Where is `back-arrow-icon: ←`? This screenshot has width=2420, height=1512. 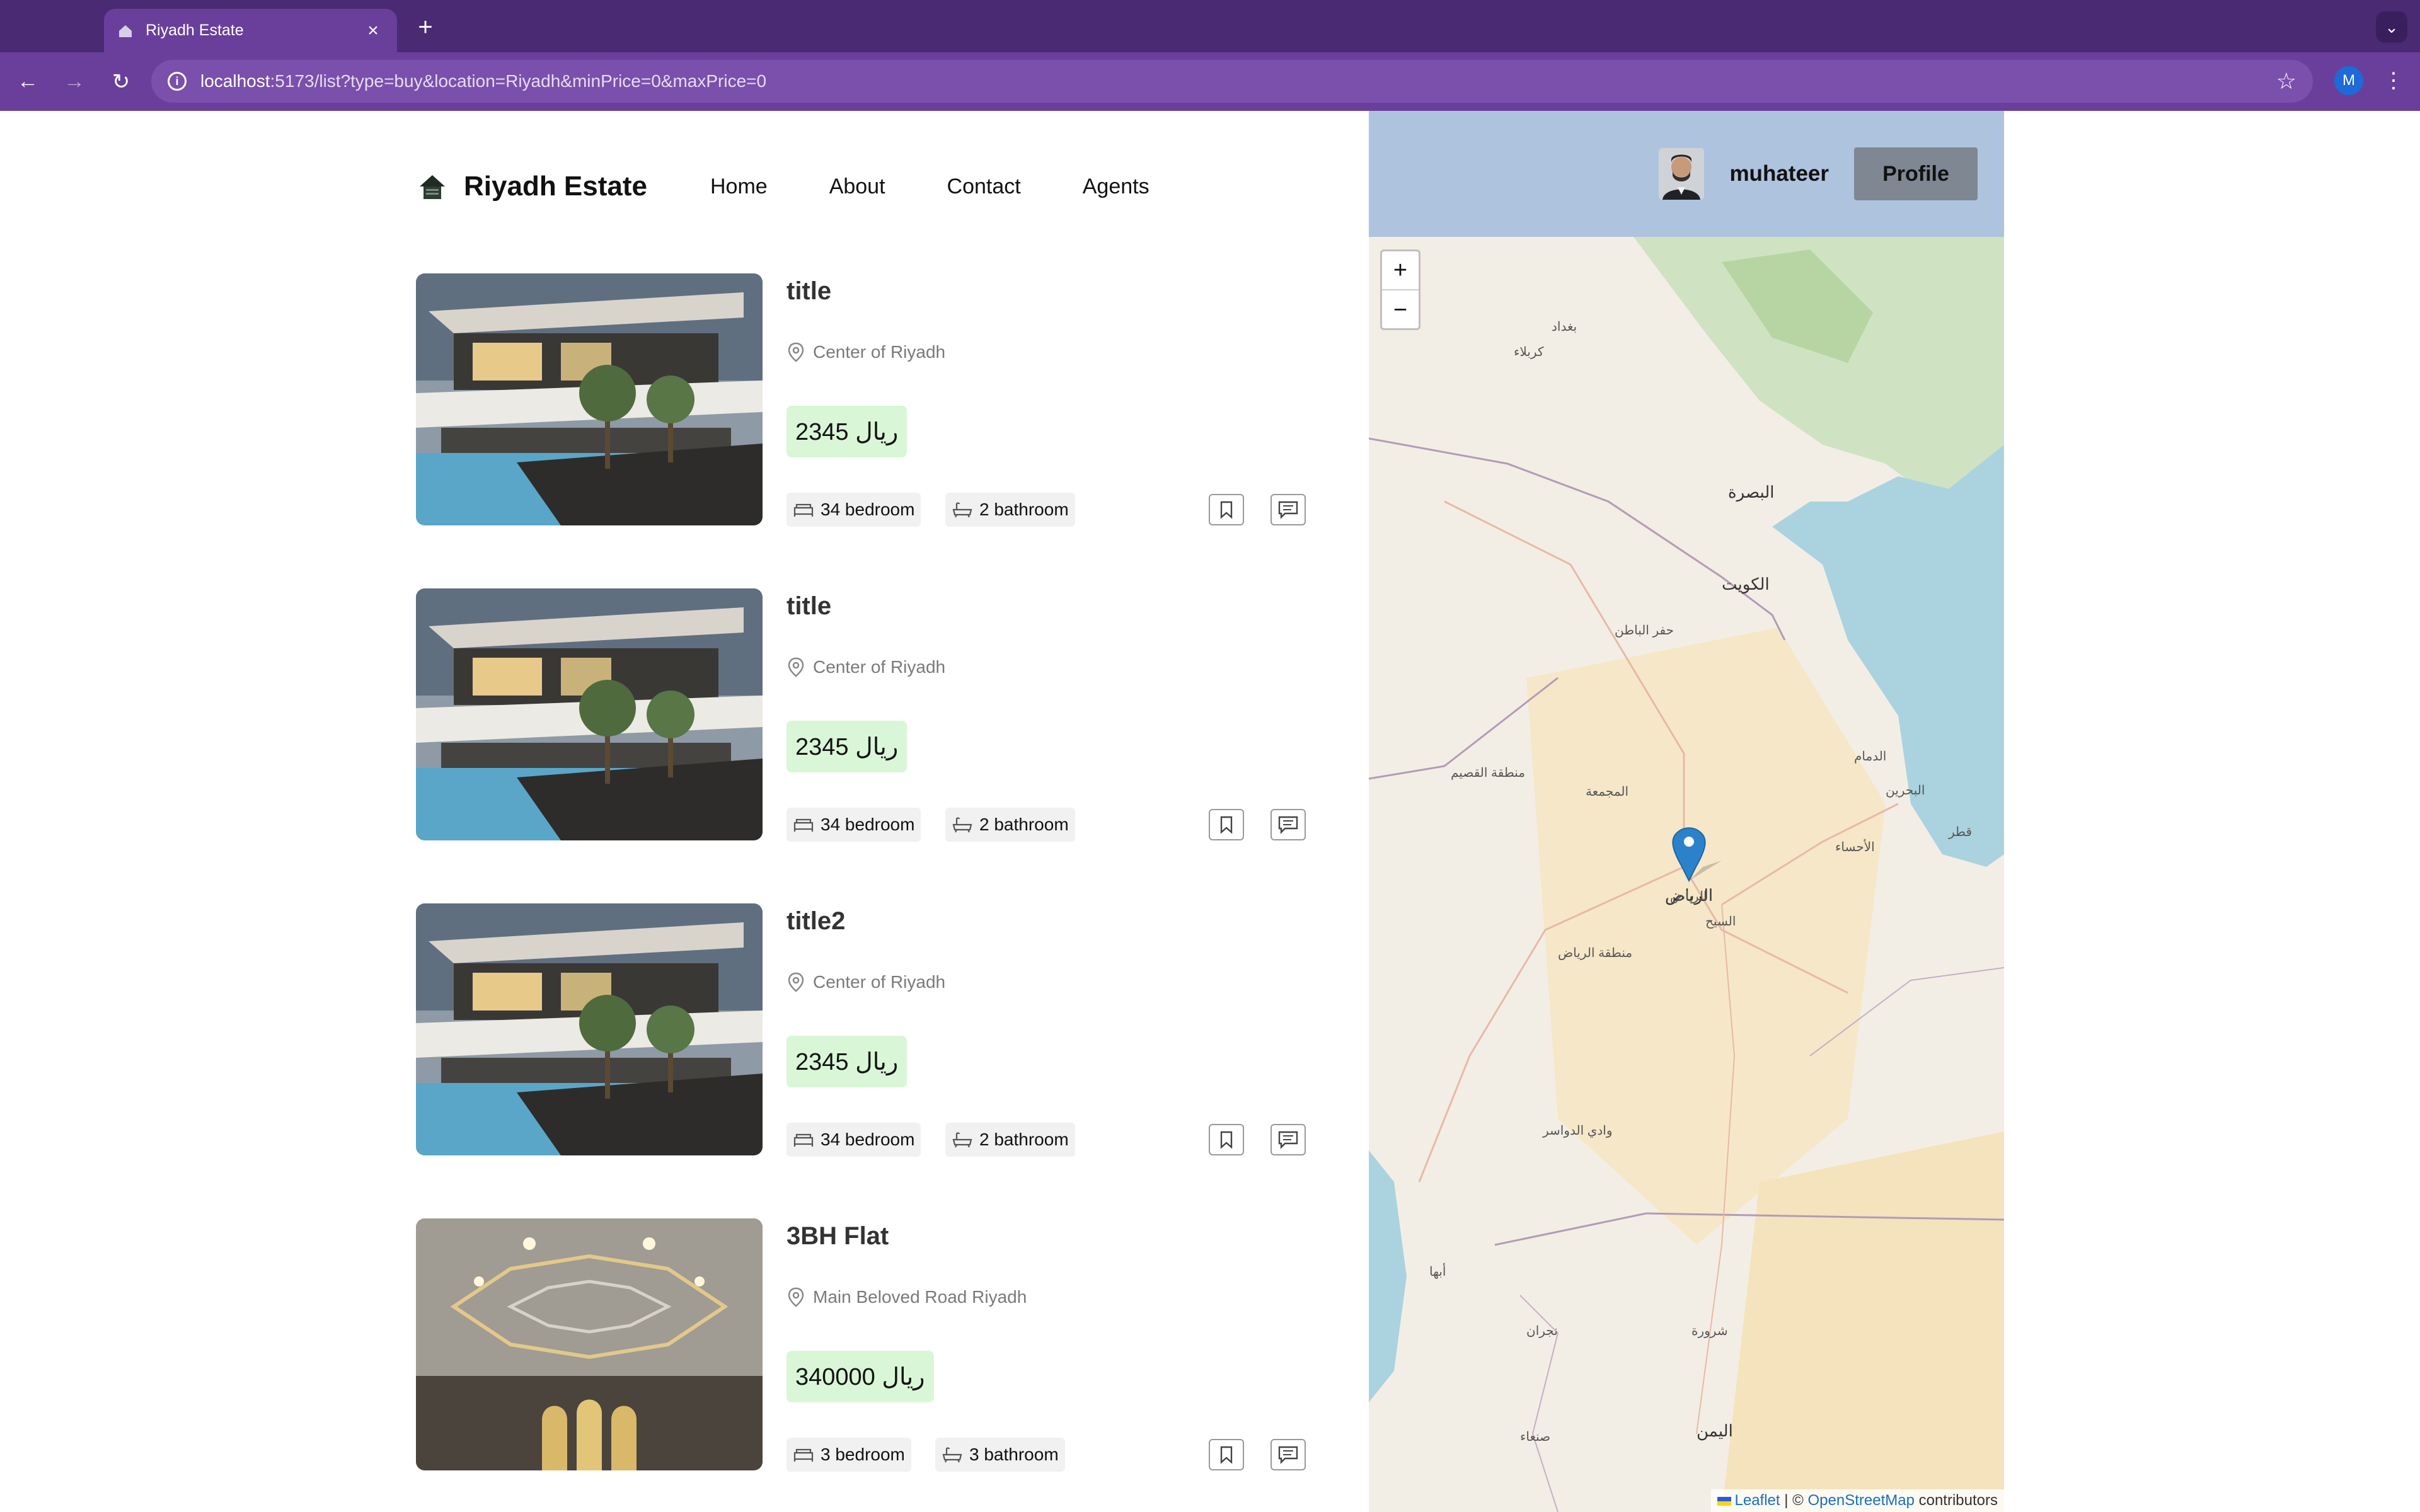 back-arrow-icon: ← is located at coordinates (28, 82).